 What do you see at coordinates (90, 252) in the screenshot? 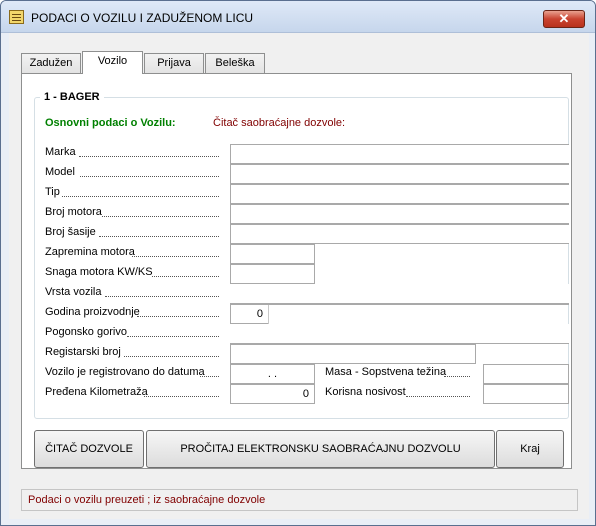
I see `label-zapremina: Zapremina motora` at bounding box center [90, 252].